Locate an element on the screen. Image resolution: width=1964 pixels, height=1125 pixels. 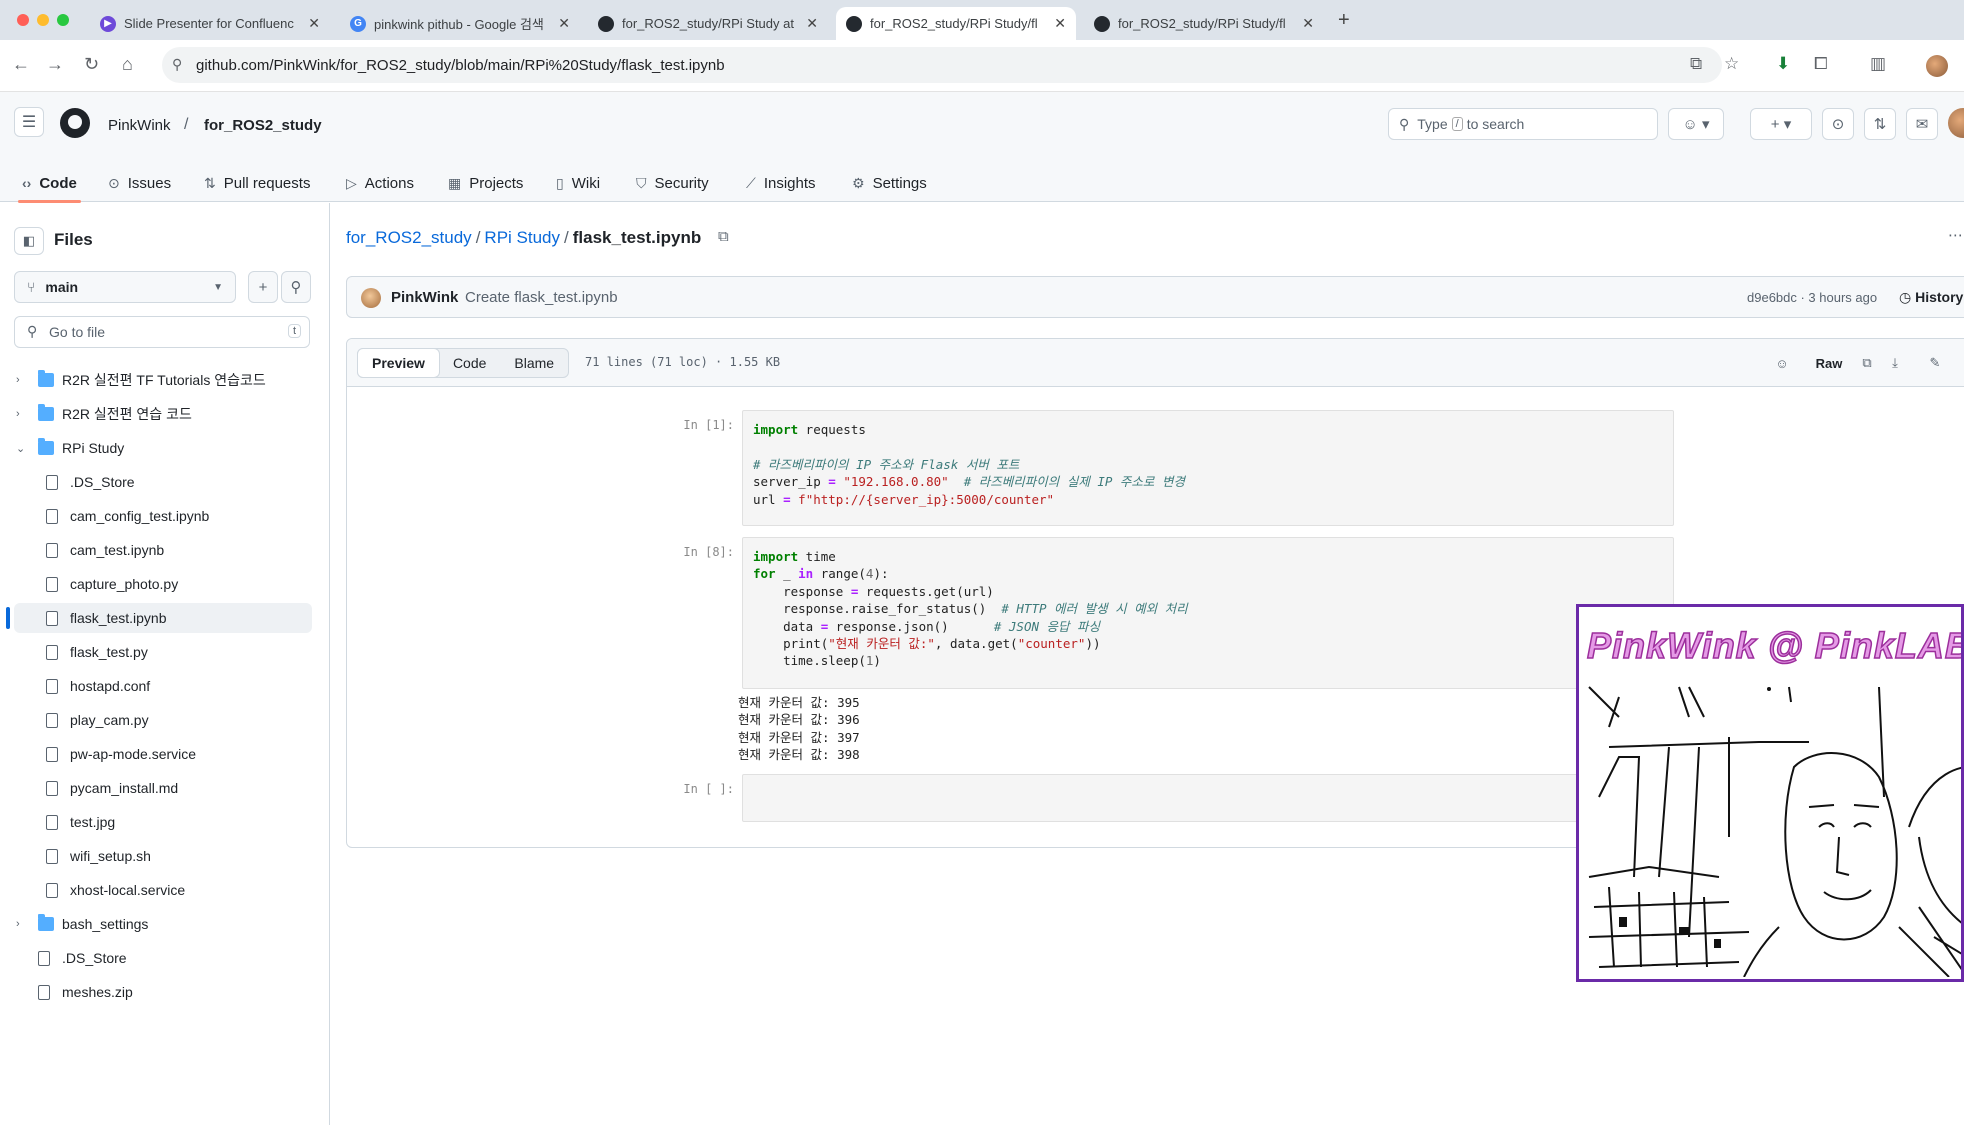
history-button: ◷ History is located at coordinates (1931, 297).